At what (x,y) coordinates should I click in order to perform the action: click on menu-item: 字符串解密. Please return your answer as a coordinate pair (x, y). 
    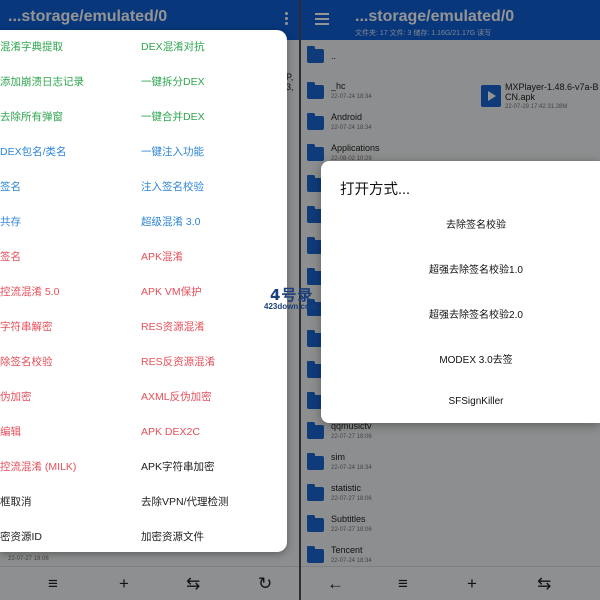
    Looking at the image, I should click on (26, 327).